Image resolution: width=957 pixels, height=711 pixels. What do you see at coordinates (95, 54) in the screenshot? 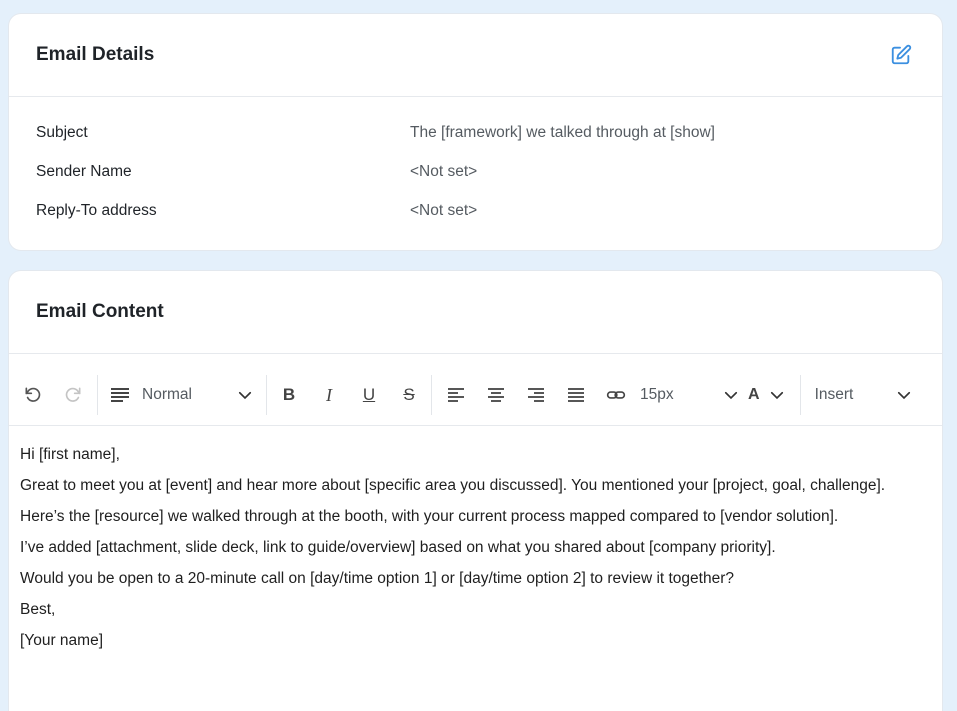
I see `email-details-title: Email Details` at bounding box center [95, 54].